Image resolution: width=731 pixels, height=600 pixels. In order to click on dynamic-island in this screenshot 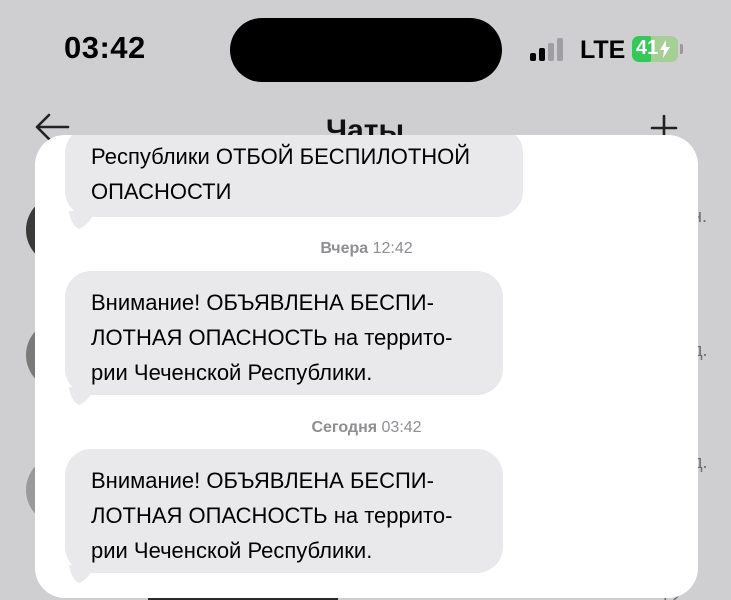, I will do `click(366, 50)`.